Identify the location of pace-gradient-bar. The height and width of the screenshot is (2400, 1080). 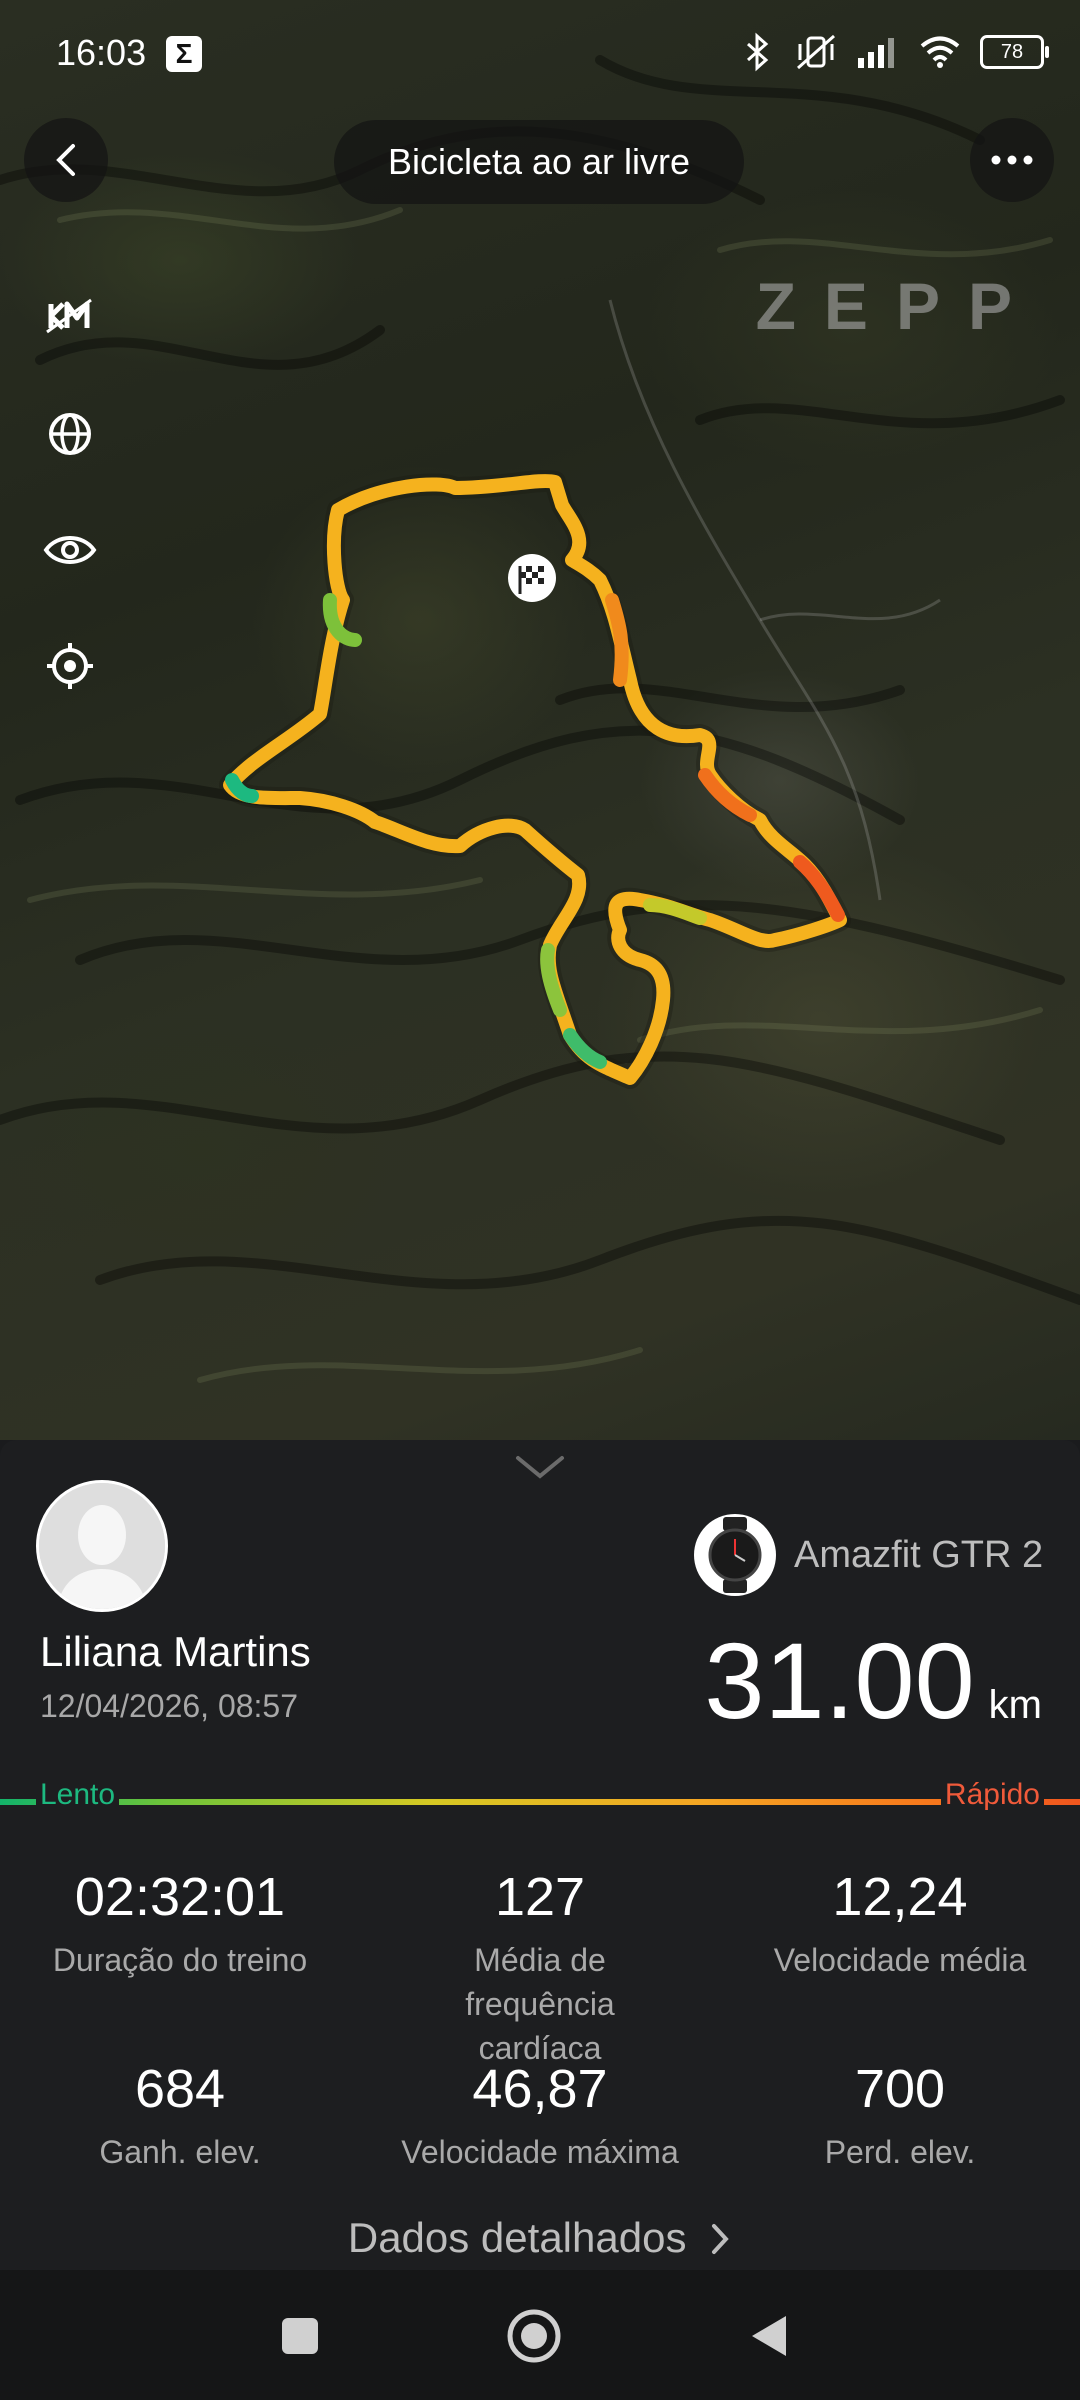
(540, 1802).